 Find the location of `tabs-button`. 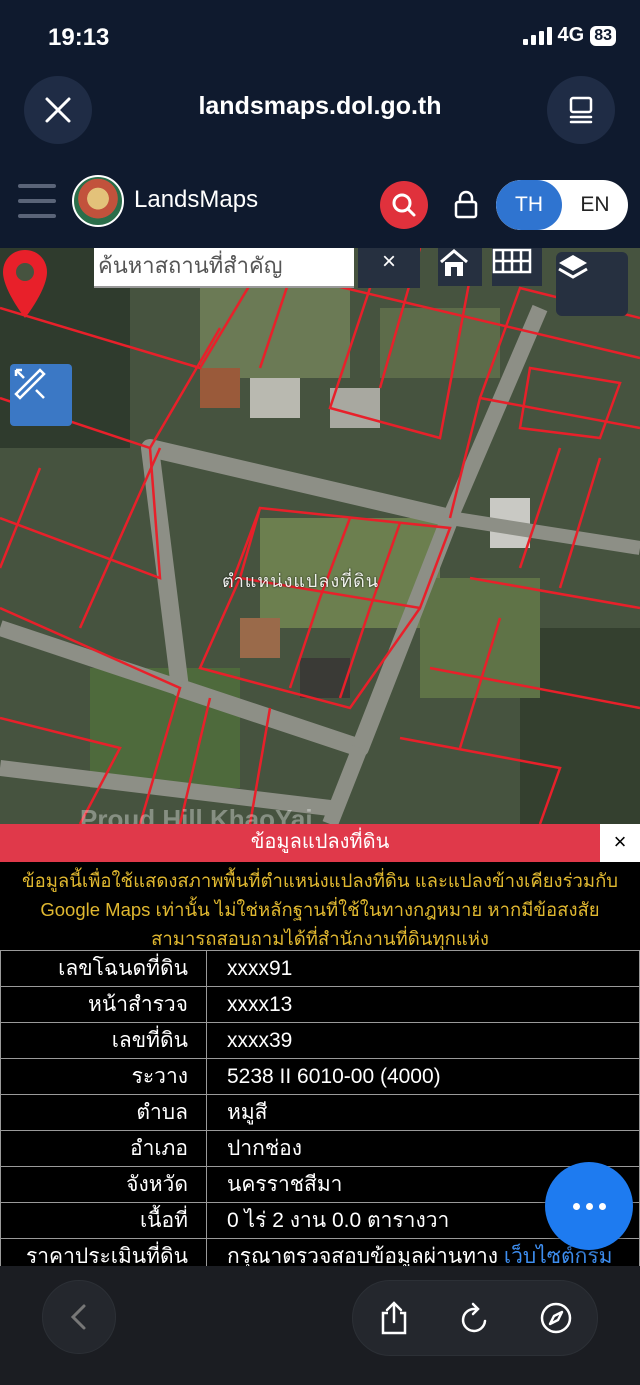

tabs-button is located at coordinates (581, 110).